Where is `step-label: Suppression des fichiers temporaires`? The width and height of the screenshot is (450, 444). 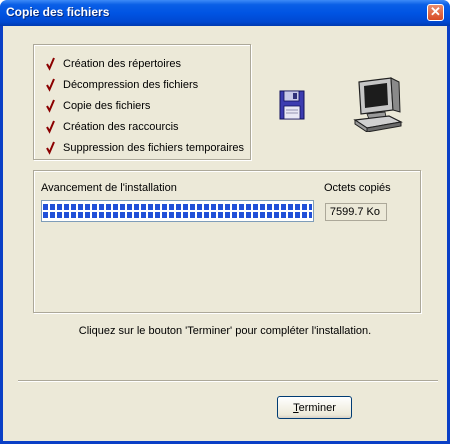 step-label: Suppression des fichiers temporaires is located at coordinates (153, 148).